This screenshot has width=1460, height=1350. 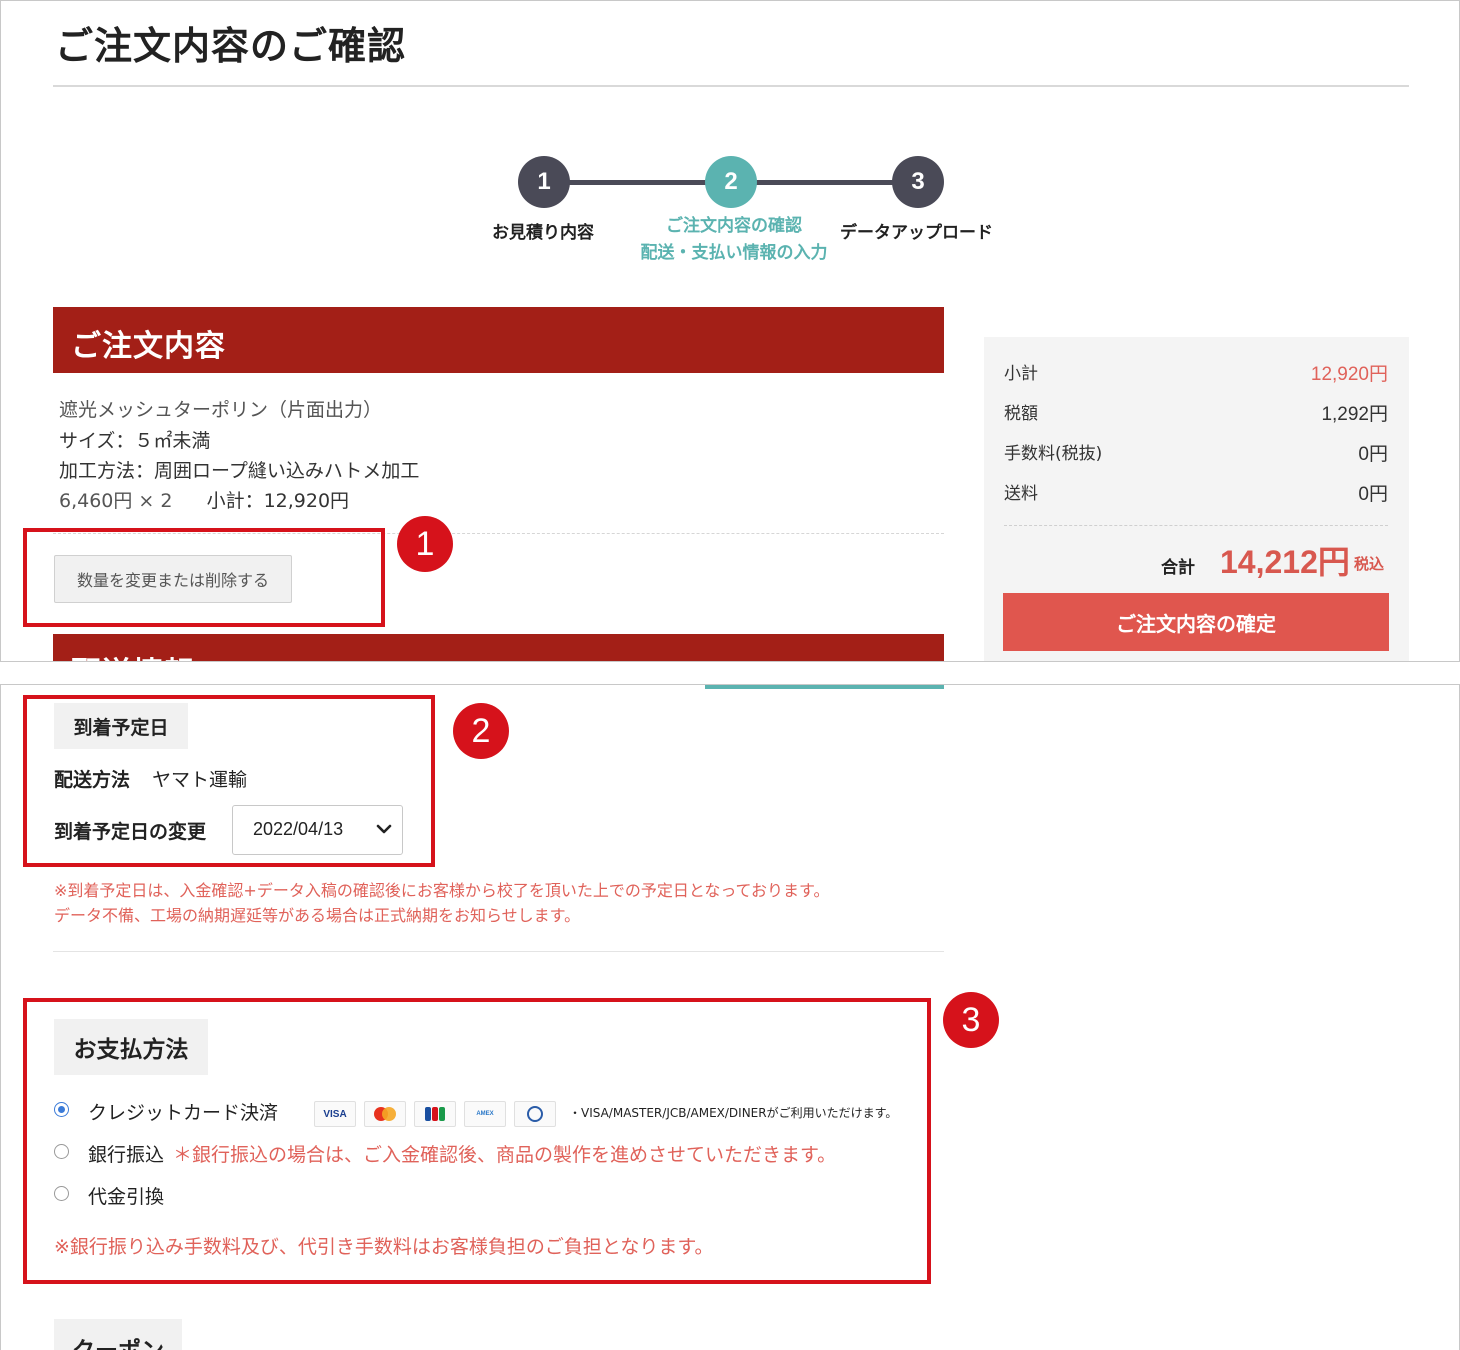 I want to click on panel-gap, so click(x=730, y=673).